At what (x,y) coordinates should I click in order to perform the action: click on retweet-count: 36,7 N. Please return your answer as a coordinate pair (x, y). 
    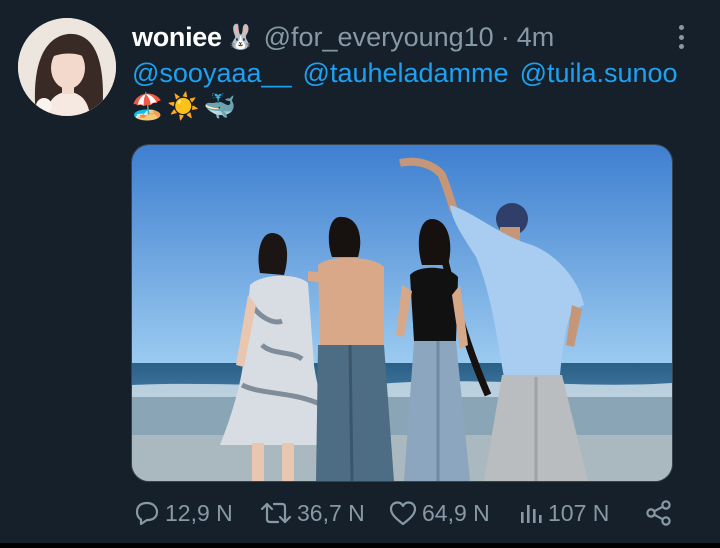
    Looking at the image, I should click on (331, 512).